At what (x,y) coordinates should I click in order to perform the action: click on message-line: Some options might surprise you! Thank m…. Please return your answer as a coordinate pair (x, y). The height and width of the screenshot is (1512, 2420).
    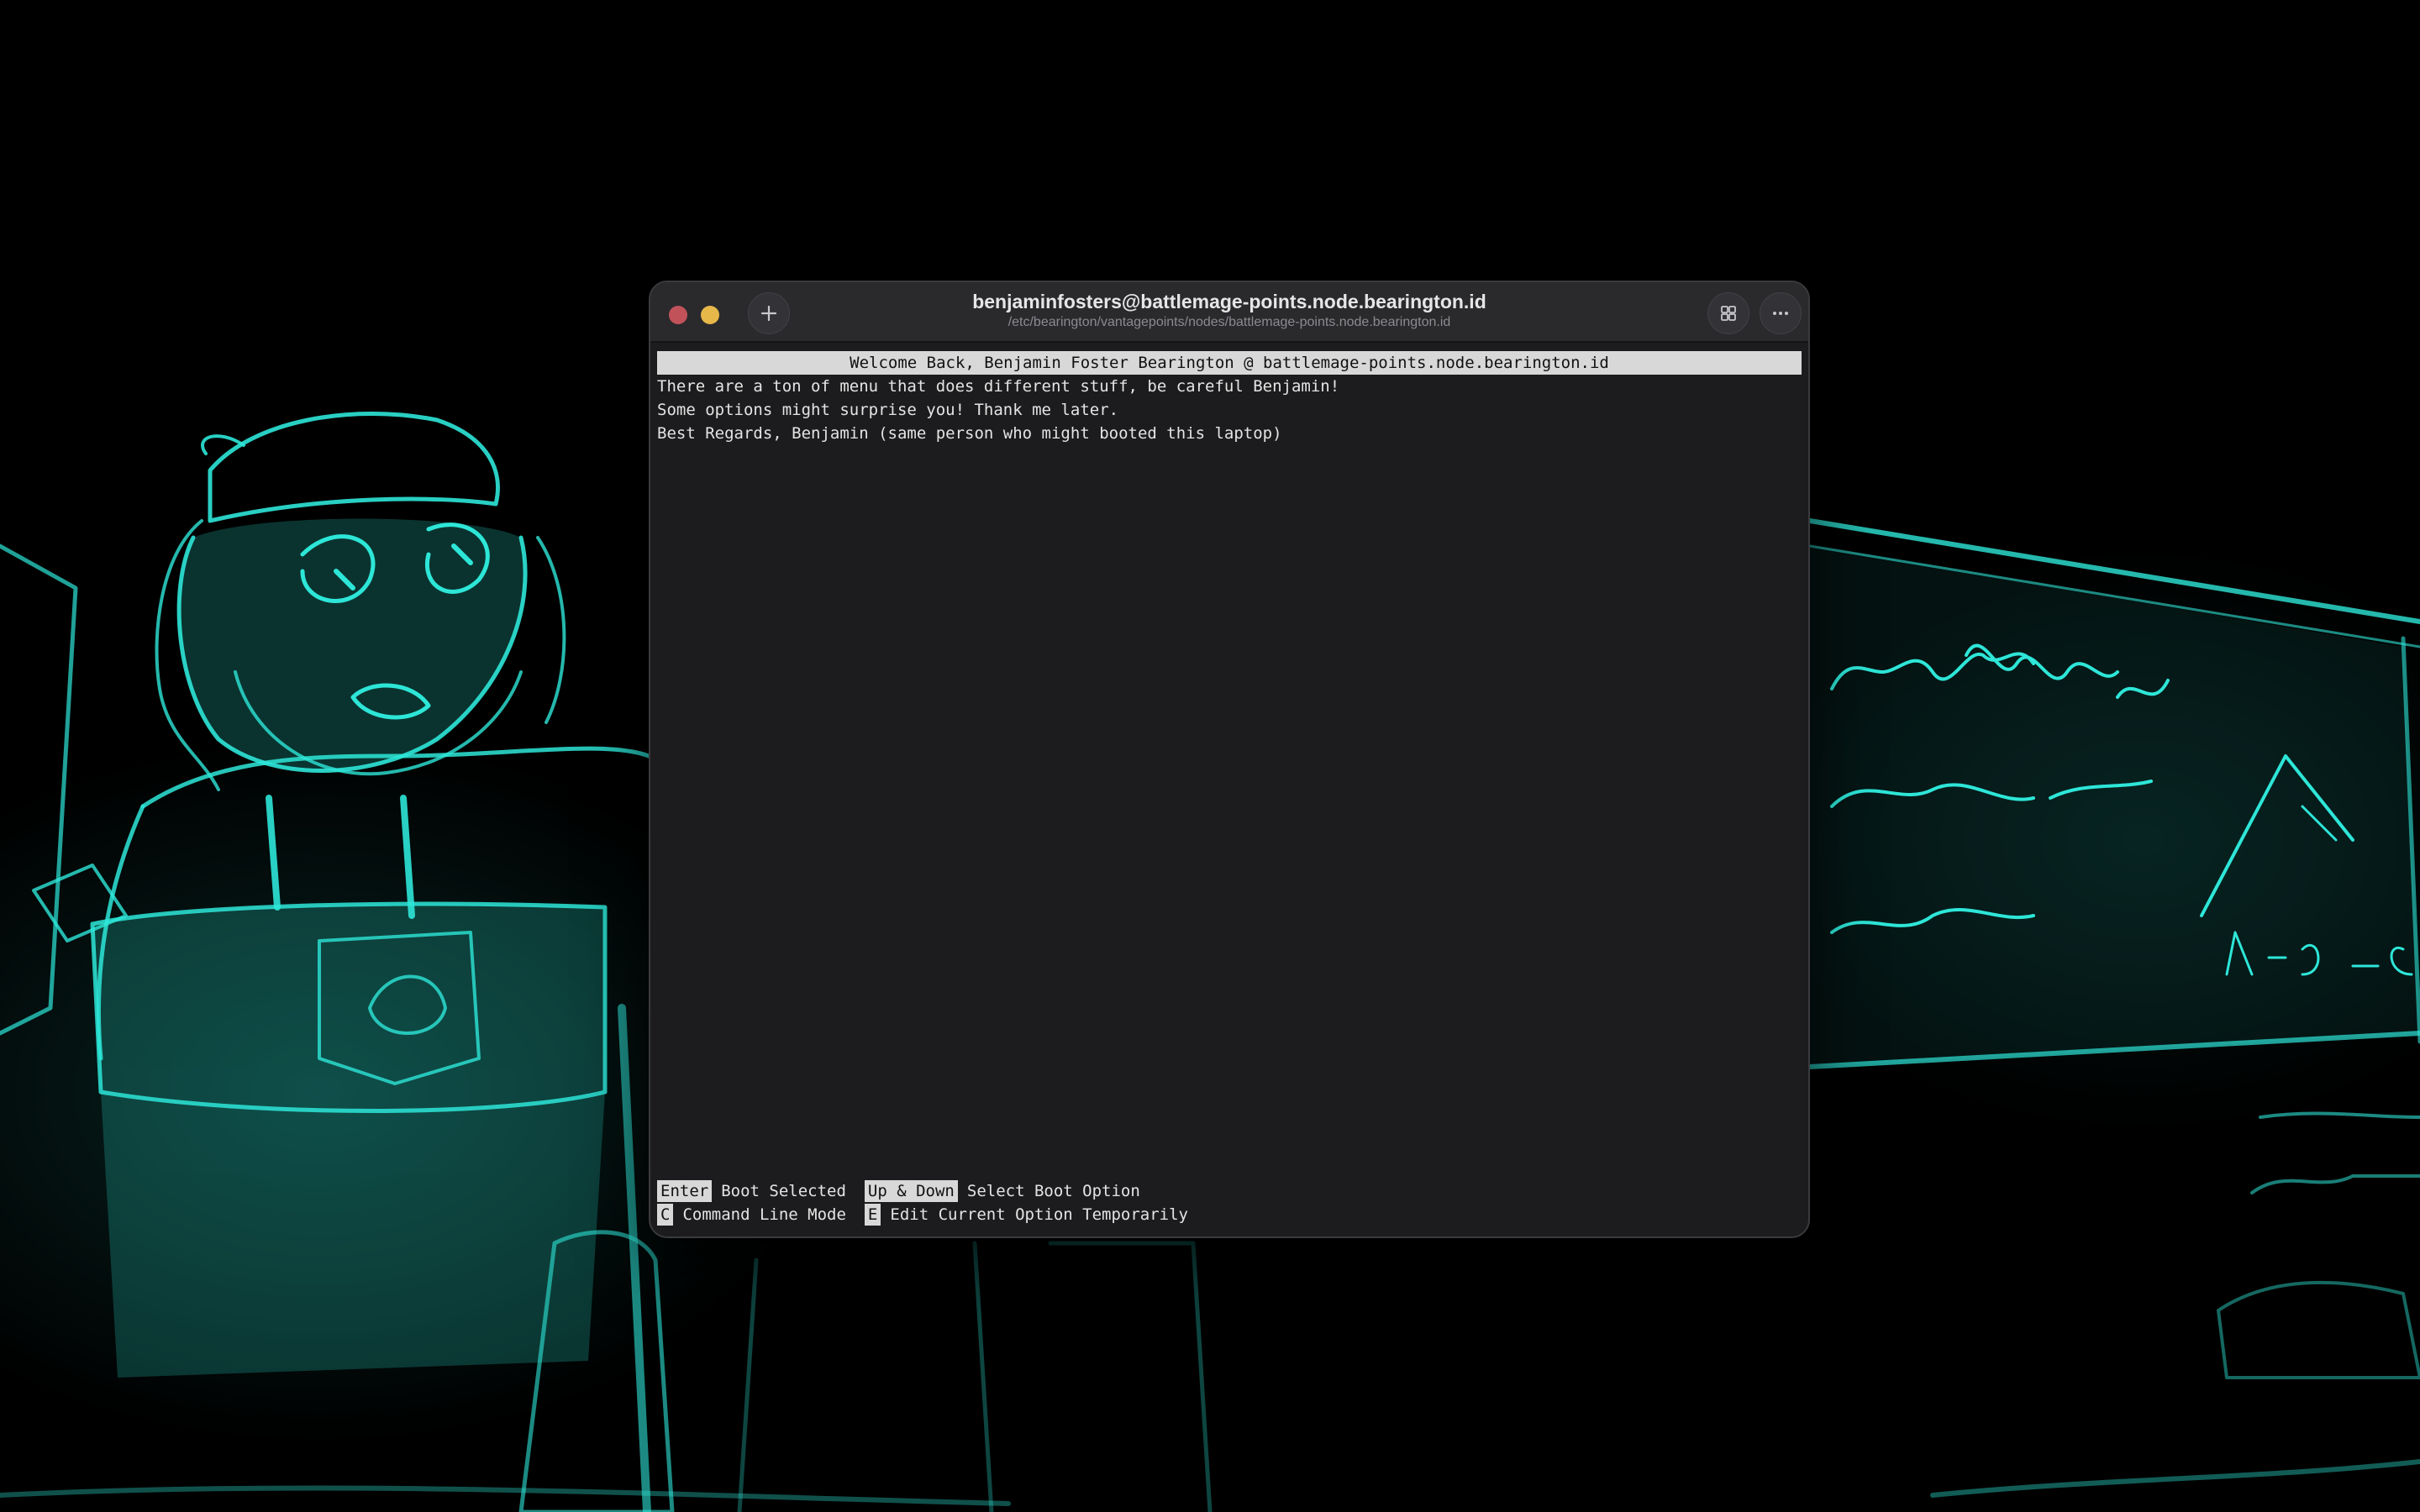
    Looking at the image, I should click on (888, 410).